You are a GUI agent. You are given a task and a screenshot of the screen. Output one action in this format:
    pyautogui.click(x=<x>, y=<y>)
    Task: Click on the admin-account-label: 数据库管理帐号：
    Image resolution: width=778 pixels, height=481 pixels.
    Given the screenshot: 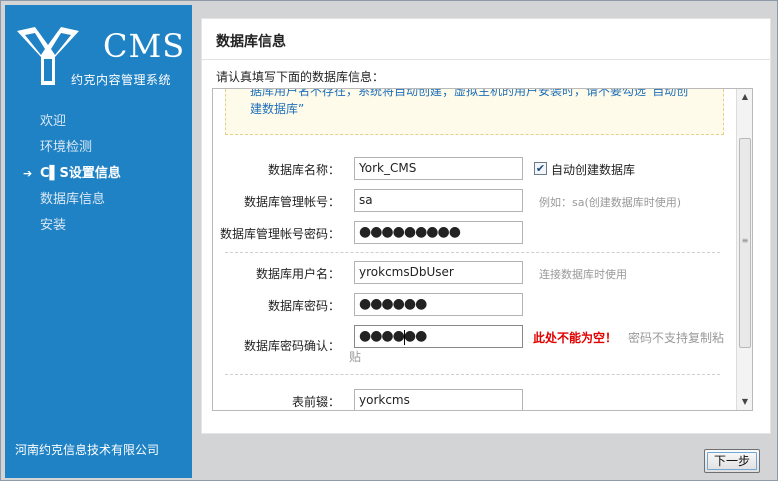 What is the action you would take?
    pyautogui.click(x=291, y=202)
    